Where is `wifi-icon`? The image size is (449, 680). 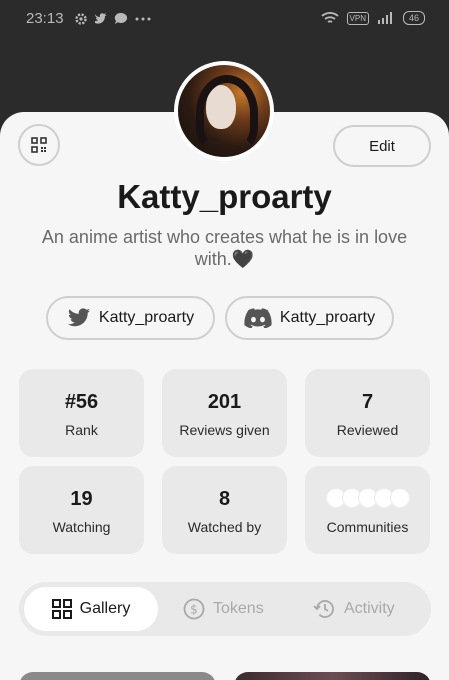 wifi-icon is located at coordinates (329, 17).